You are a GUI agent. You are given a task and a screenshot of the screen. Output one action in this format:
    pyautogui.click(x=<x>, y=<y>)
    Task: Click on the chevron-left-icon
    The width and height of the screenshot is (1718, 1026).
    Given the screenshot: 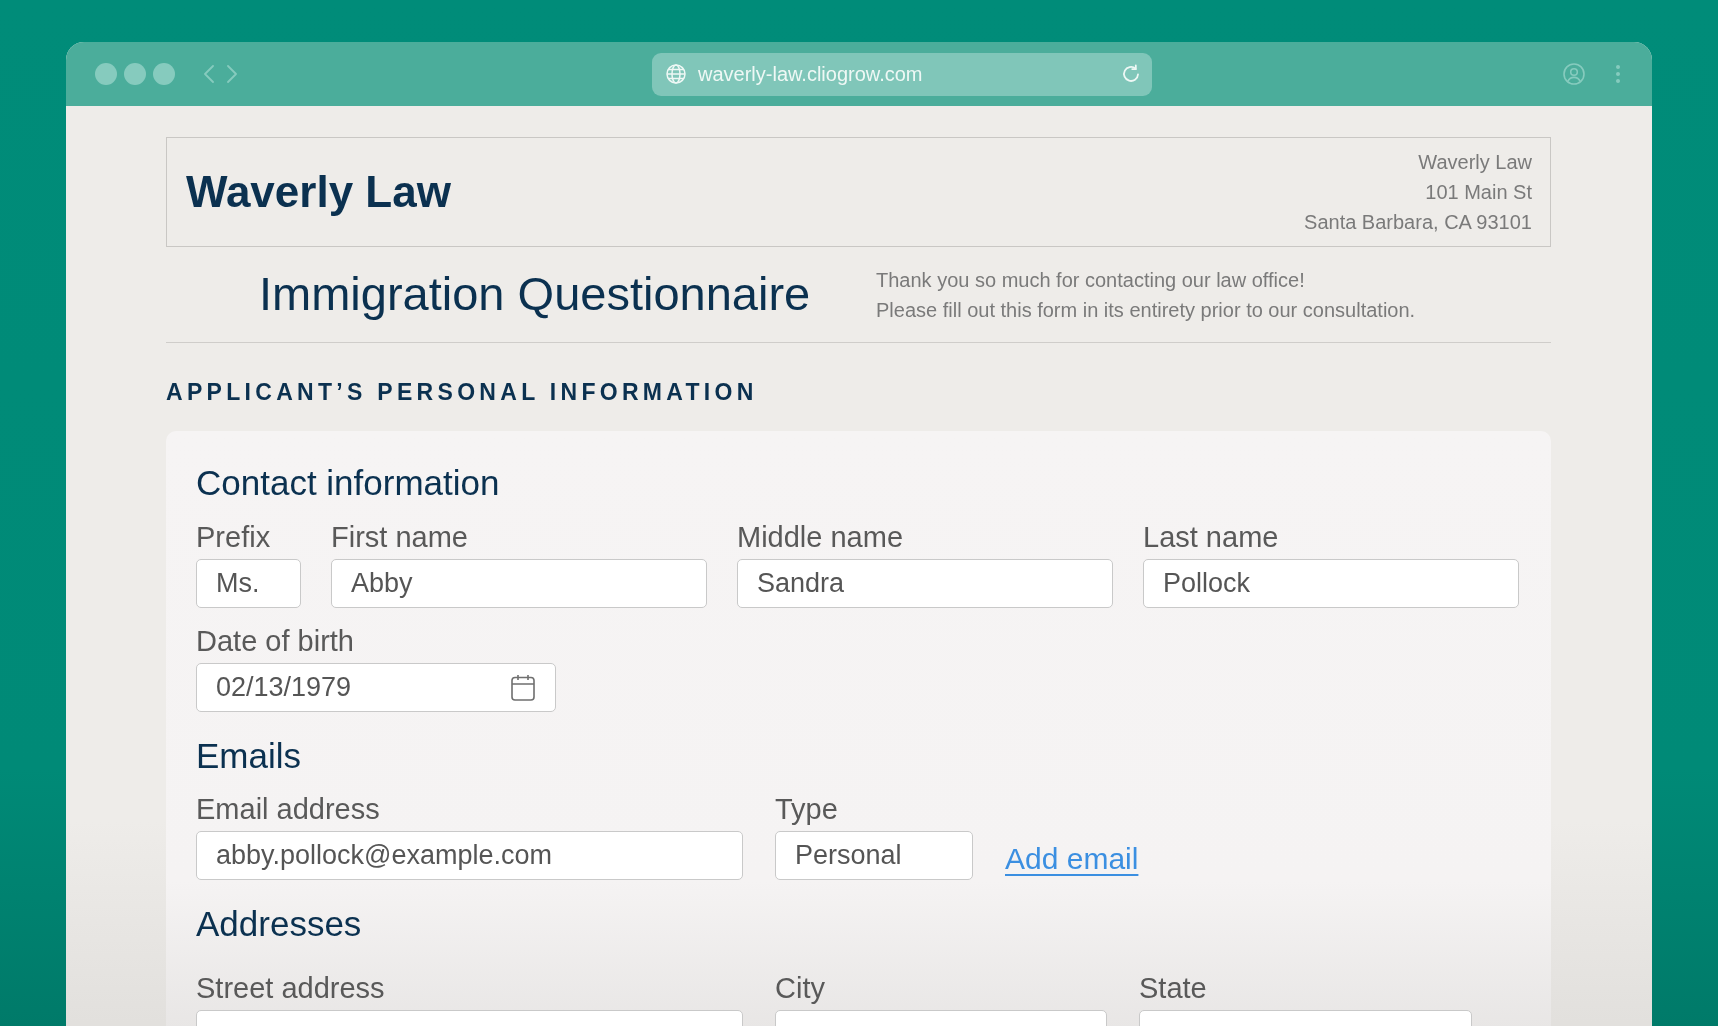 What is the action you would take?
    pyautogui.click(x=209, y=74)
    